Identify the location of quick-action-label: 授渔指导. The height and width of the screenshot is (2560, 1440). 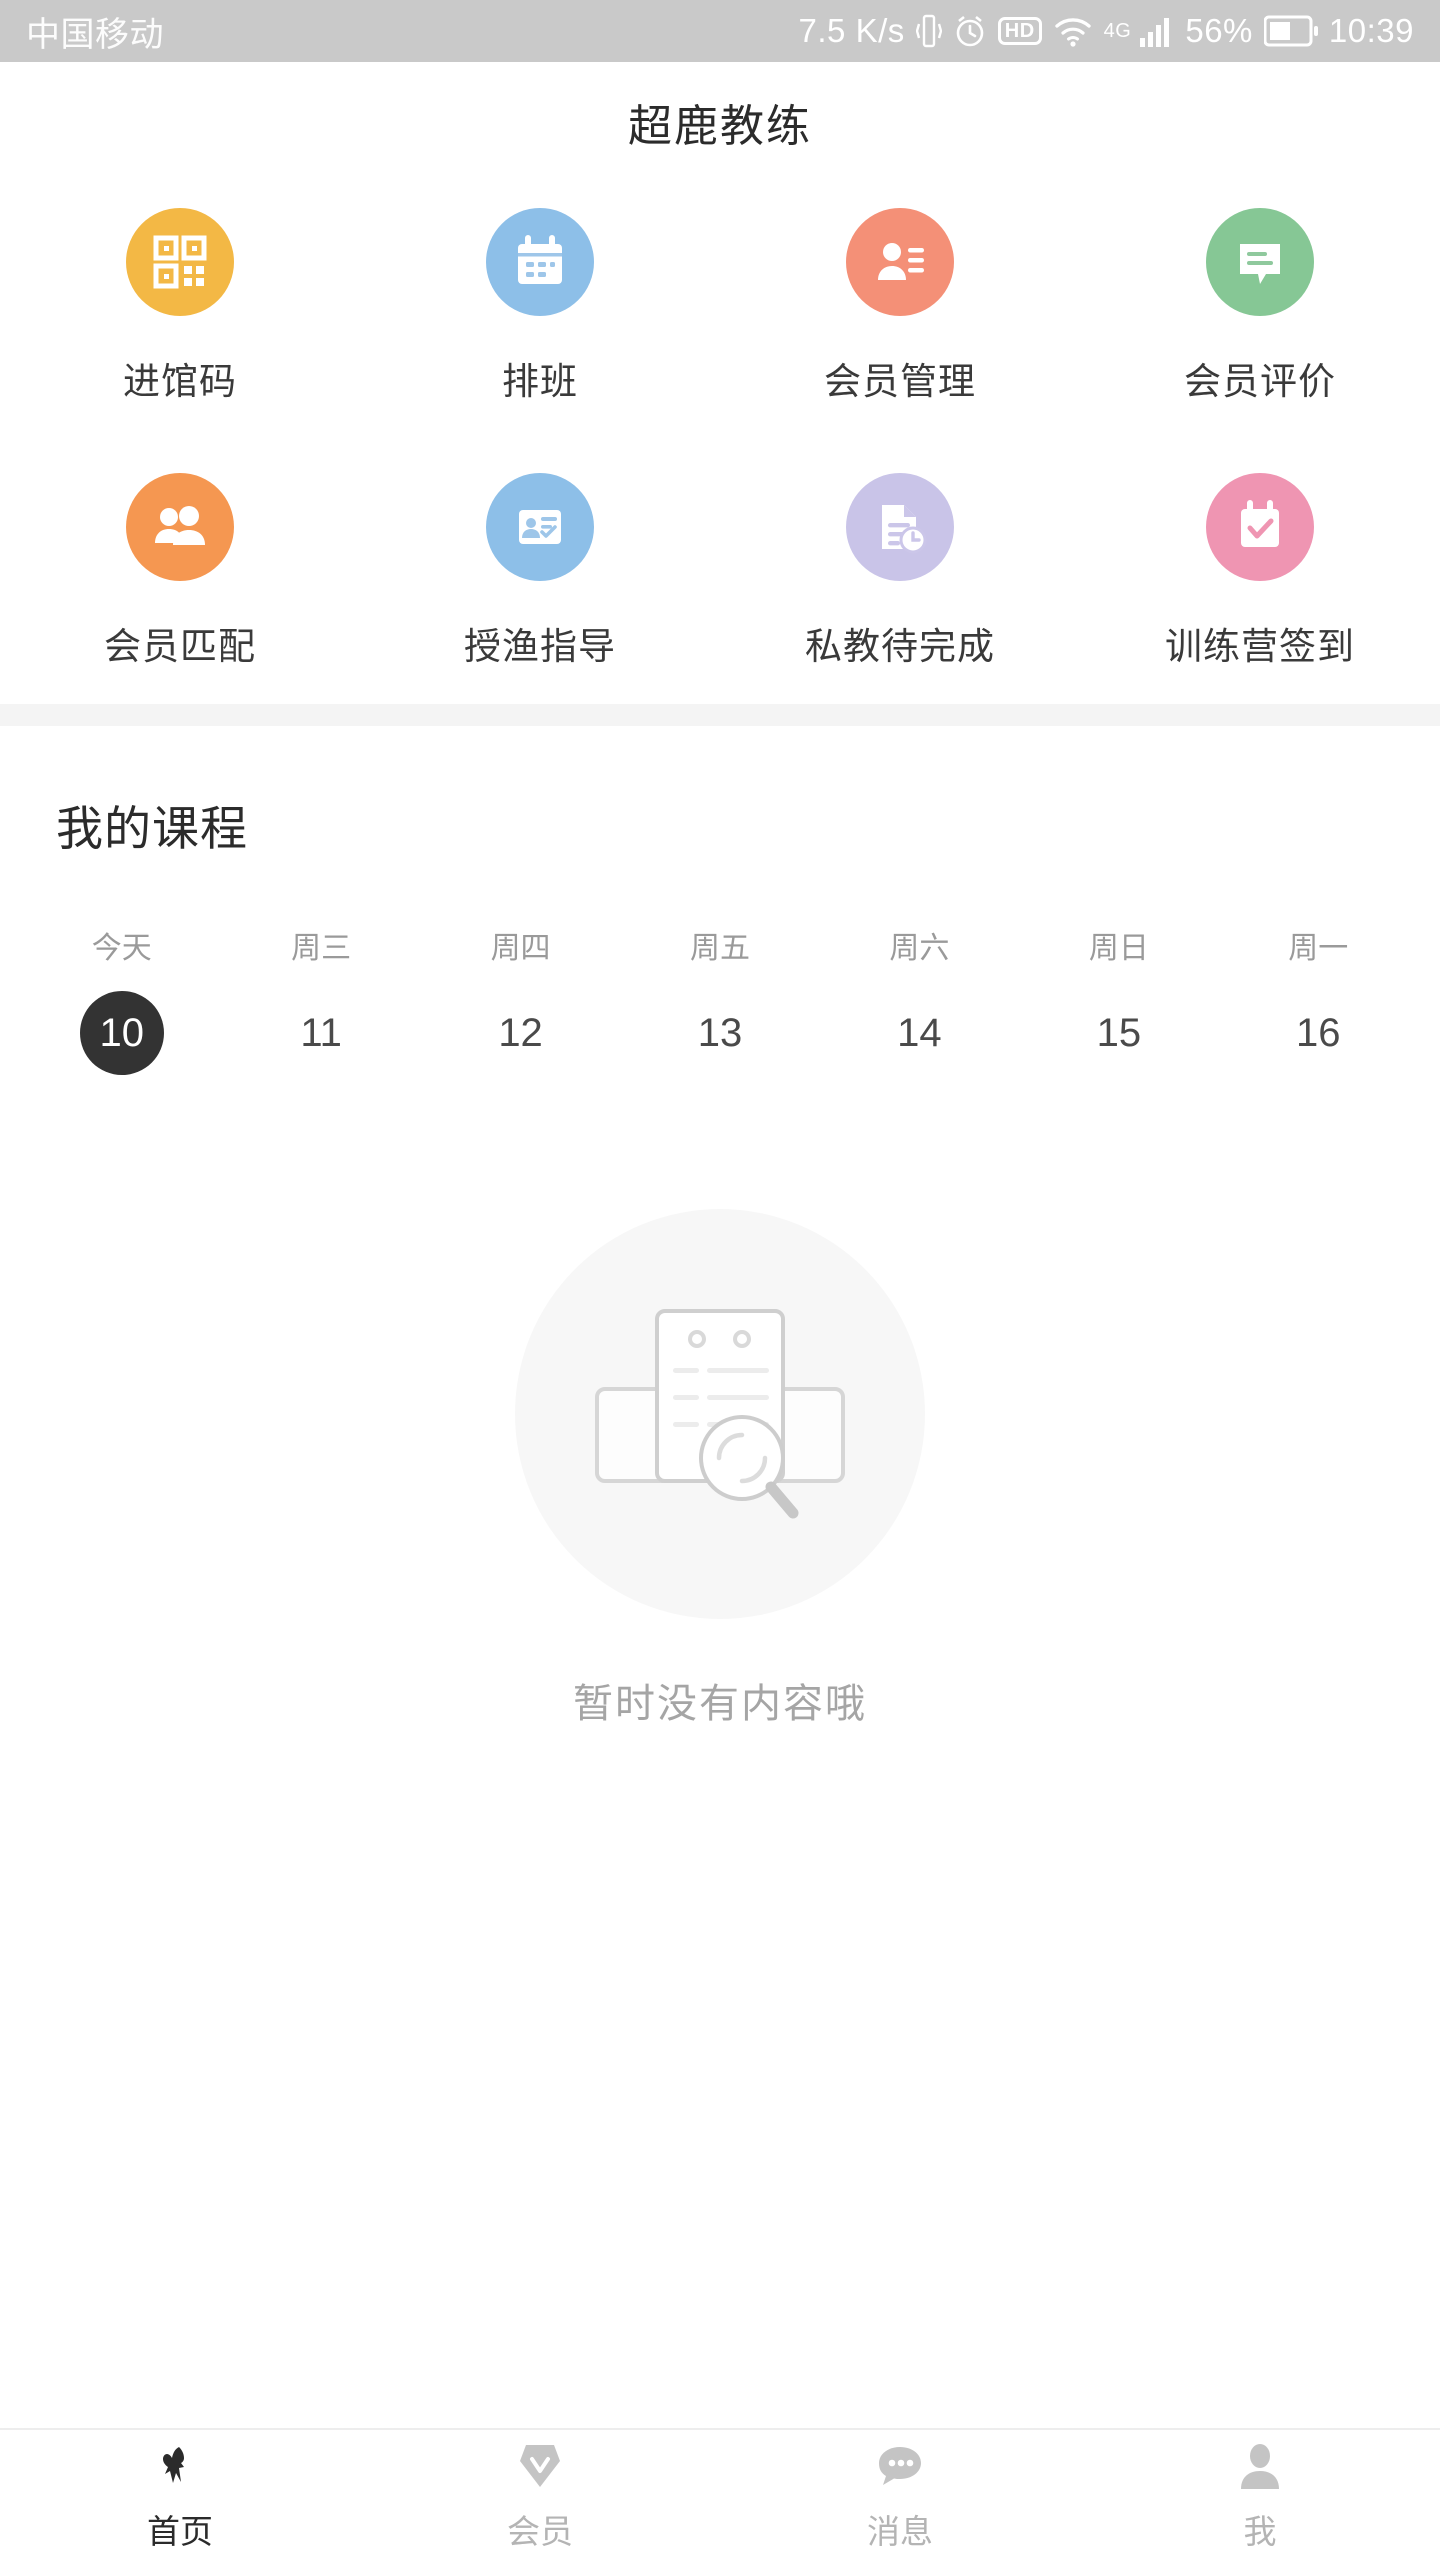
(540, 646).